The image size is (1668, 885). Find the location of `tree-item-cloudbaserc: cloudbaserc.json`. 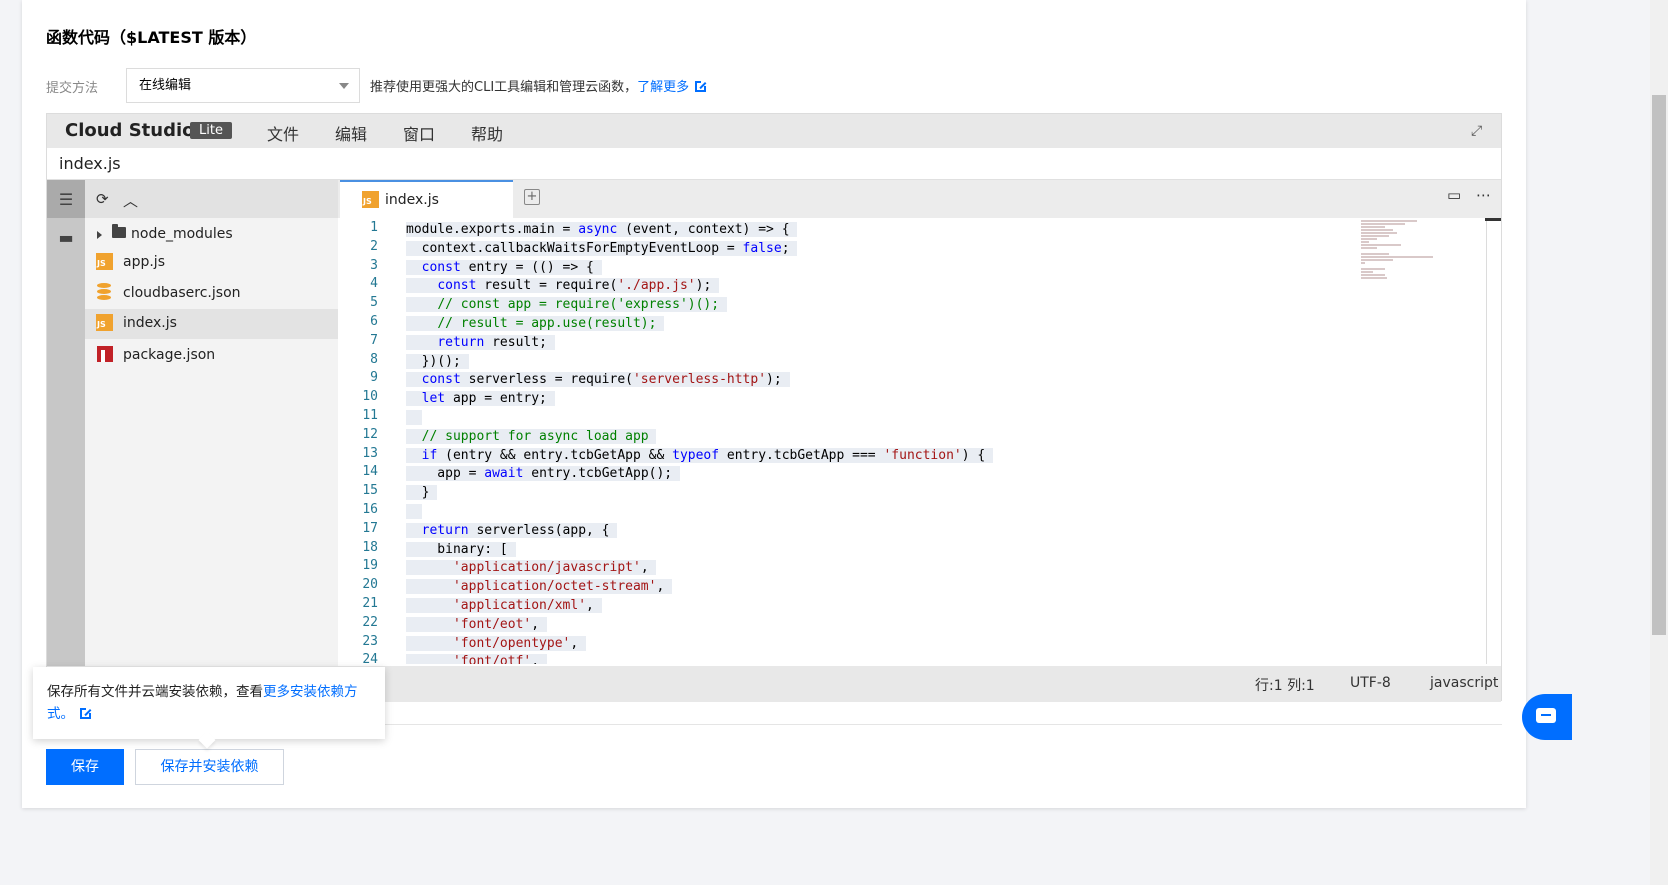

tree-item-cloudbaserc: cloudbaserc.json is located at coordinates (211, 294).